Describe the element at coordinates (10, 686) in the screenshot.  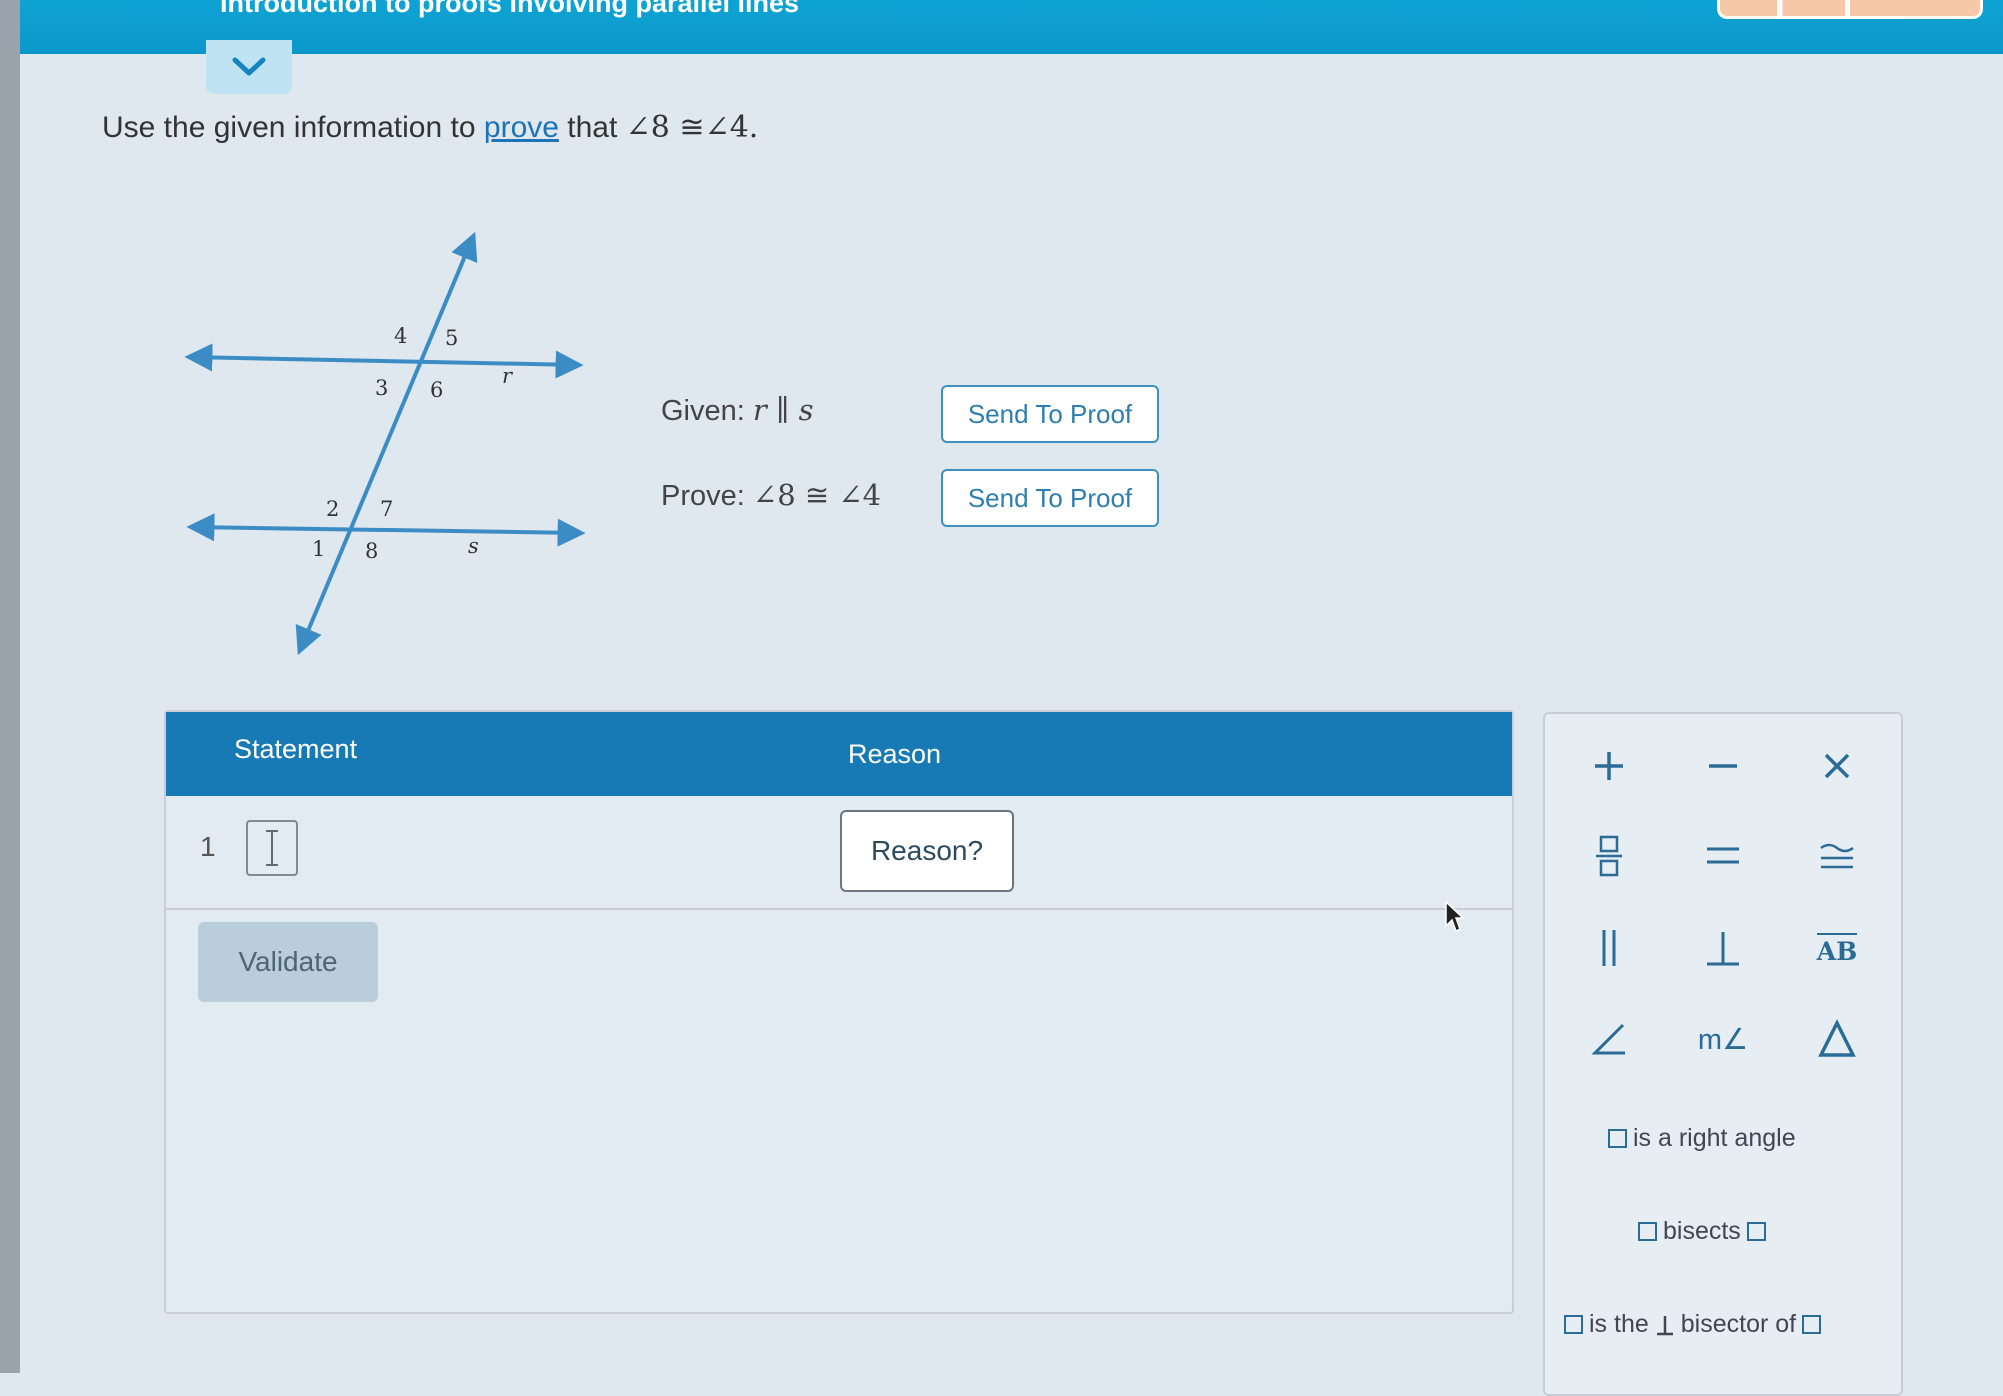
I see `window-edge` at that location.